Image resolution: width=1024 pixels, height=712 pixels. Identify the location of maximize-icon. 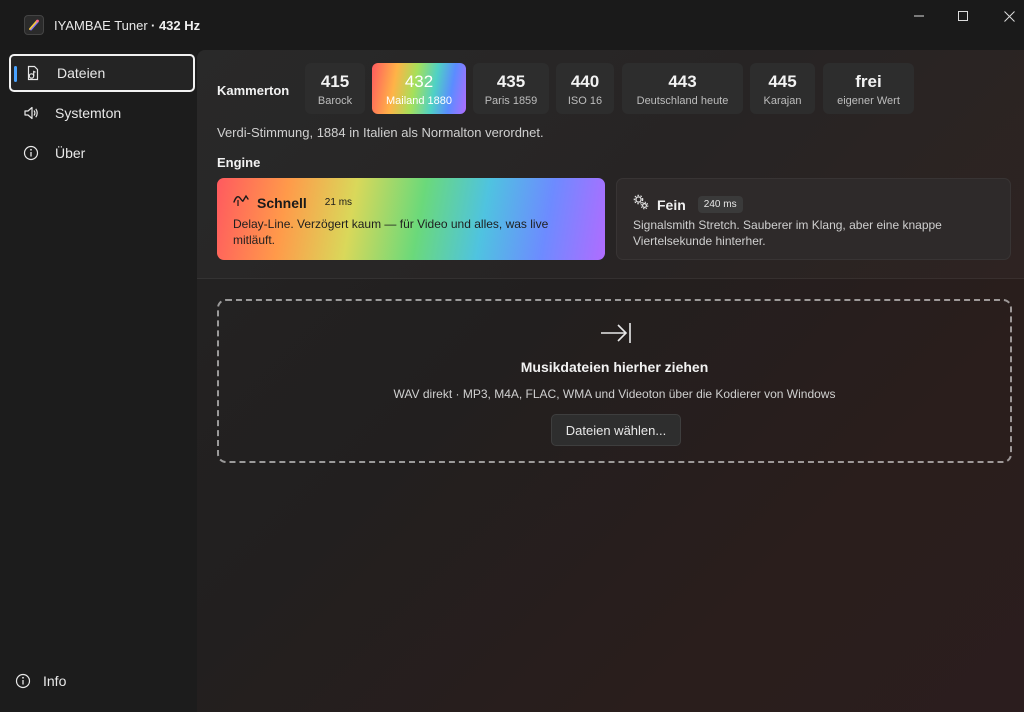
(963, 16).